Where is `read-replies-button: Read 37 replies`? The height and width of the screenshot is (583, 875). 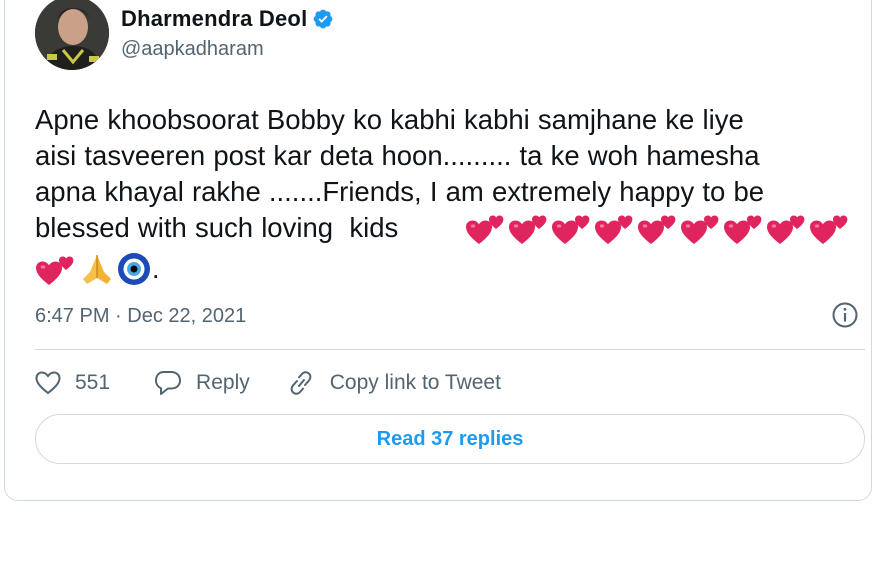
read-replies-button: Read 37 replies is located at coordinates (450, 439).